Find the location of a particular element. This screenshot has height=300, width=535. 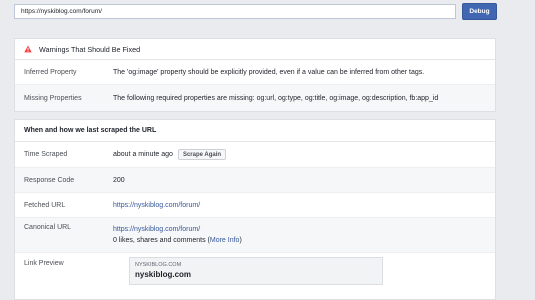

time-scraped-cell: about a minute ago Scrape Again is located at coordinates (304, 154).